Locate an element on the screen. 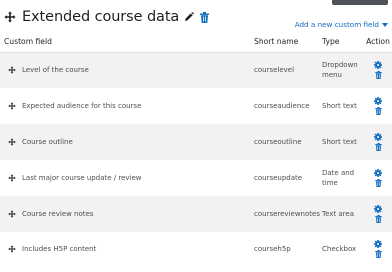 Image resolution: width=392 pixels, height=272 pixels. table-row: Course outline courseoutline Short text is located at coordinates (196, 142).